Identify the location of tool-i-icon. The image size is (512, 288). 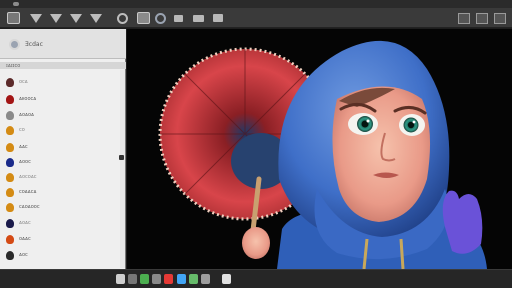
(226, 279).